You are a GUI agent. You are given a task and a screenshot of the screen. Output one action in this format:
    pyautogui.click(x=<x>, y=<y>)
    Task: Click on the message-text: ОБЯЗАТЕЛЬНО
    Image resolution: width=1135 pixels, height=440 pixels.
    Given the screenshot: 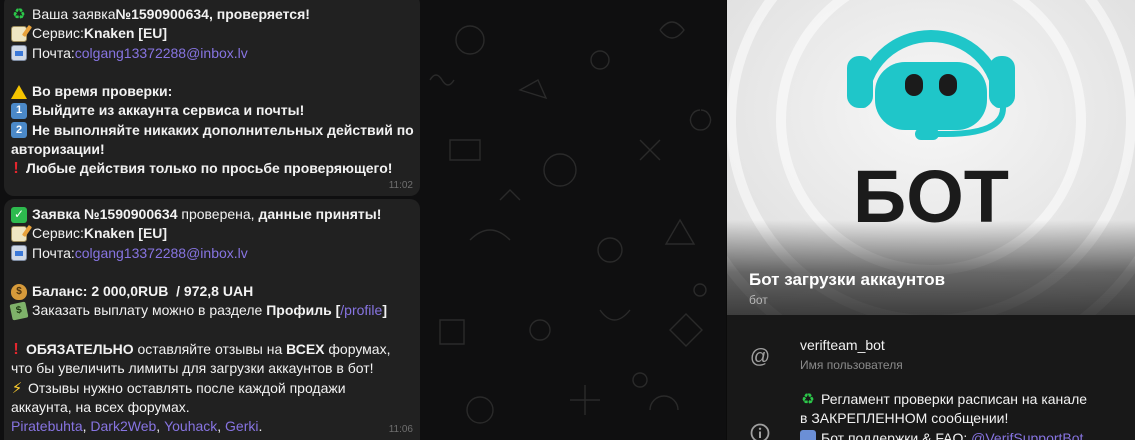 What is the action you would take?
    pyautogui.click(x=80, y=349)
    